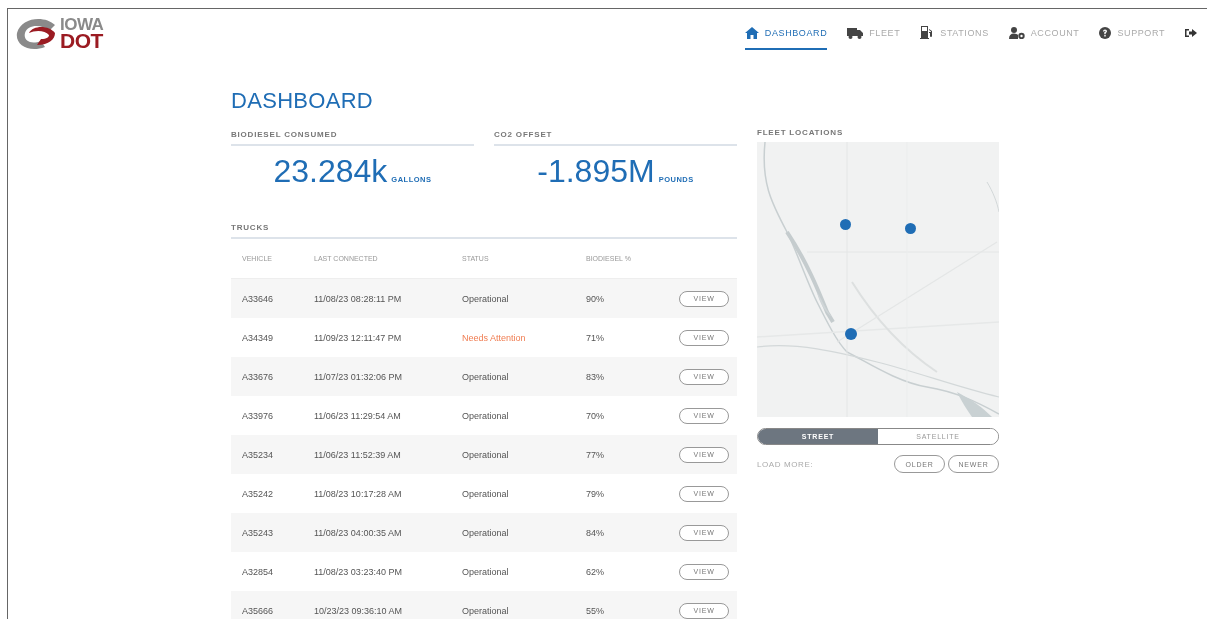  I want to click on page-title: DASHBOARD, so click(303, 101).